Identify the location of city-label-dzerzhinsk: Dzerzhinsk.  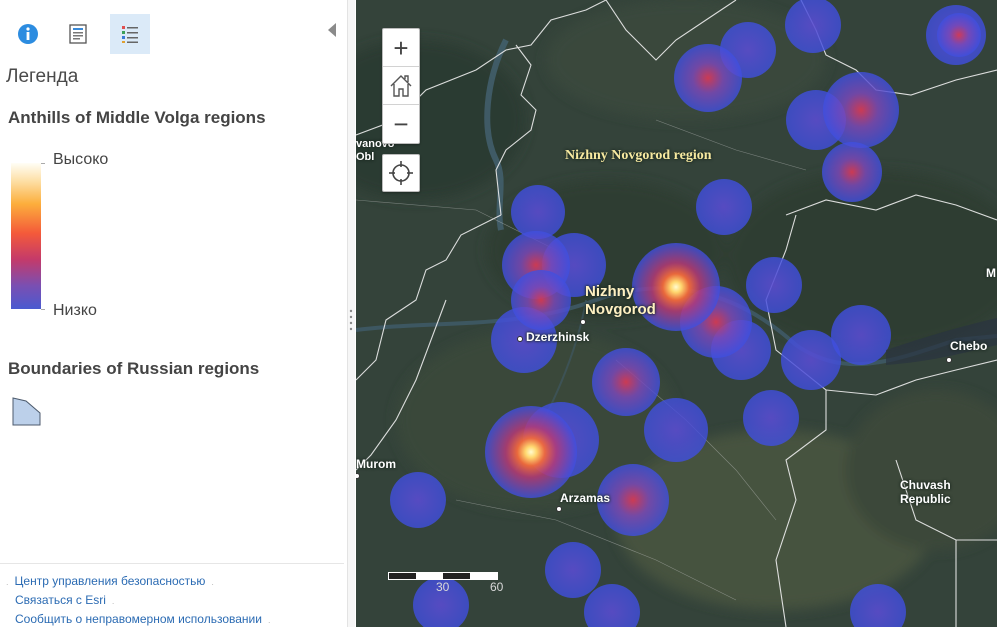
(558, 337).